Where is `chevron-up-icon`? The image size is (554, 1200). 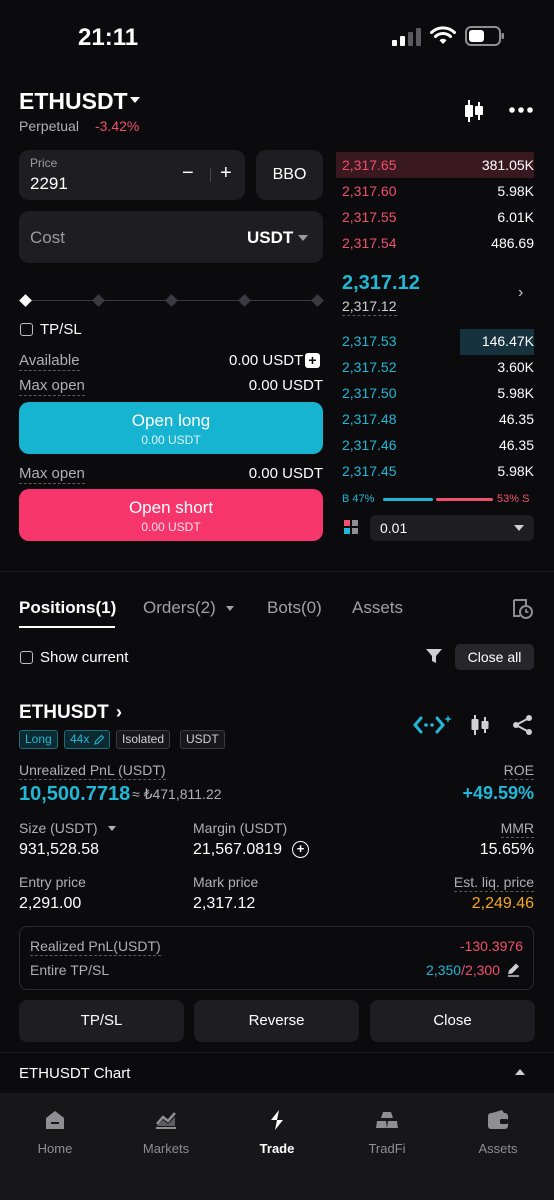
chevron-up-icon is located at coordinates (520, 1072).